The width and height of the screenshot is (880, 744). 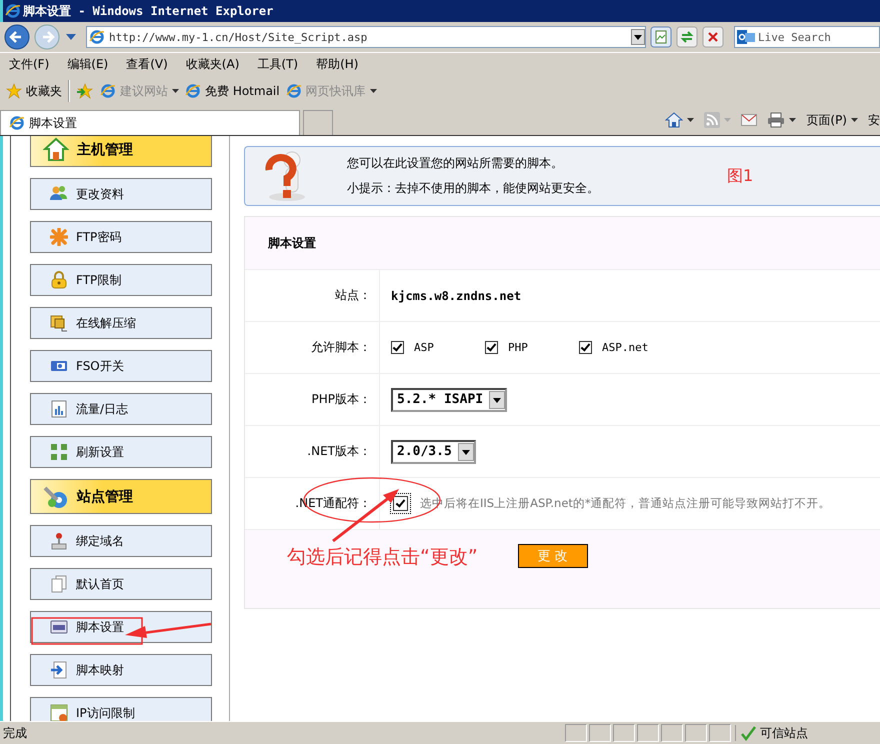 What do you see at coordinates (59, 627) in the screenshot?
I see `php-file-icon` at bounding box center [59, 627].